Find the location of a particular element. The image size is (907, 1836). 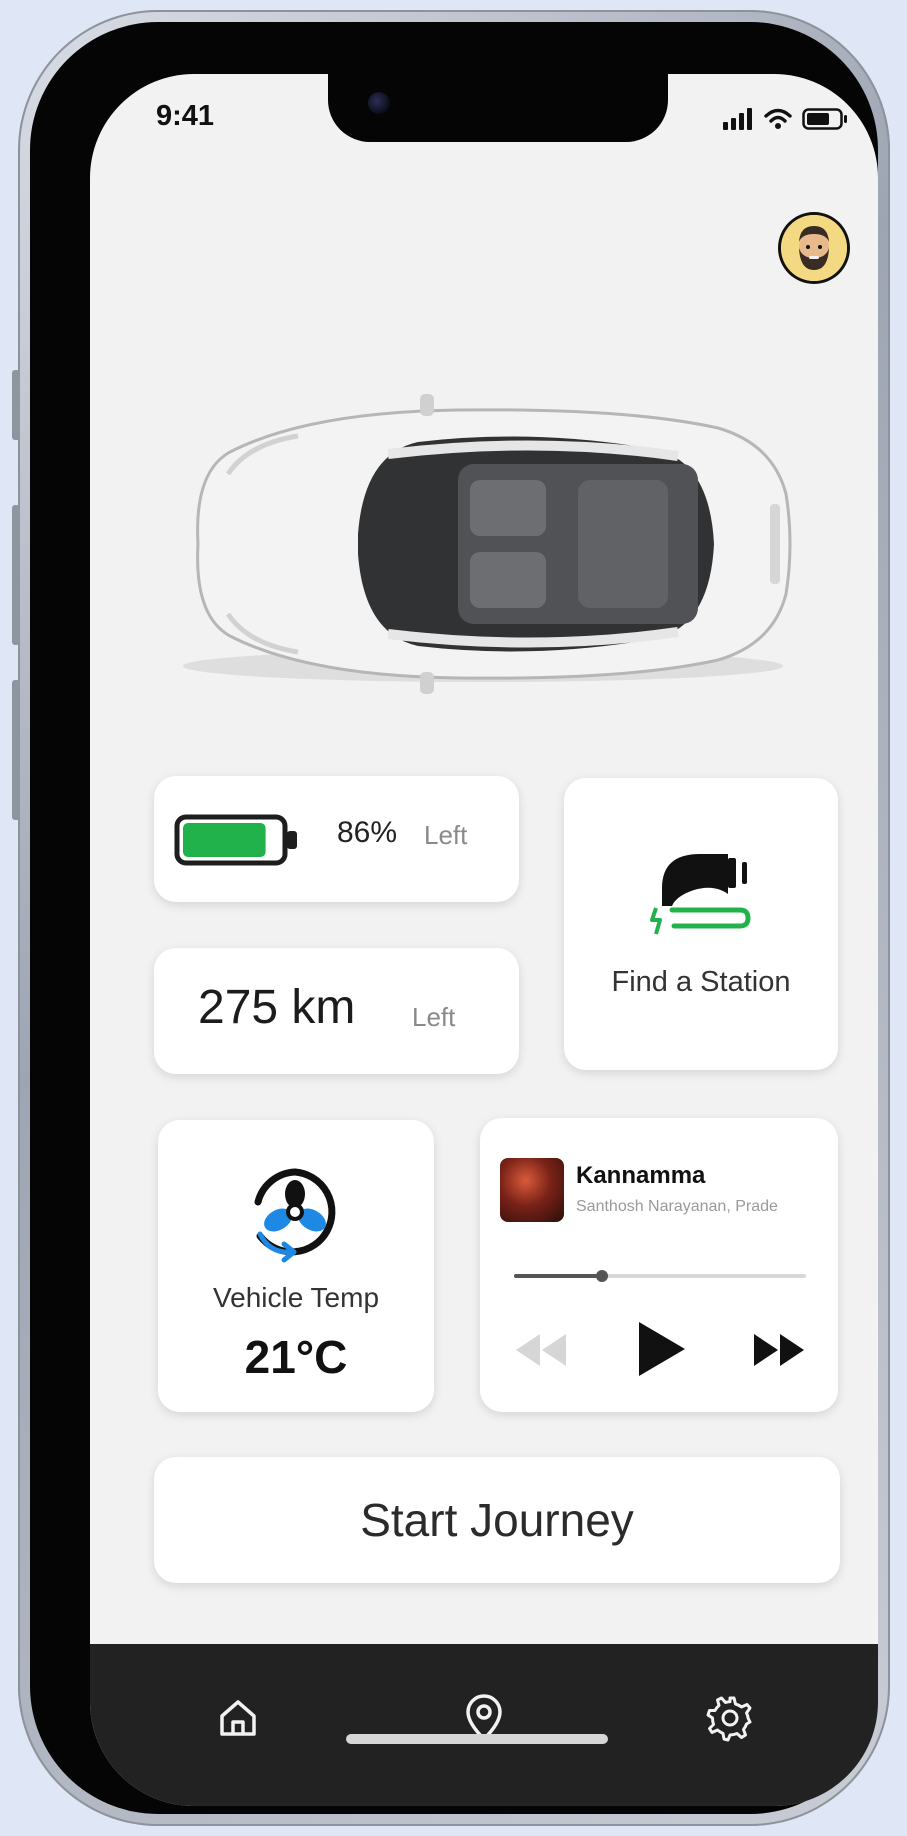

profile-avatar is located at coordinates (814, 248).